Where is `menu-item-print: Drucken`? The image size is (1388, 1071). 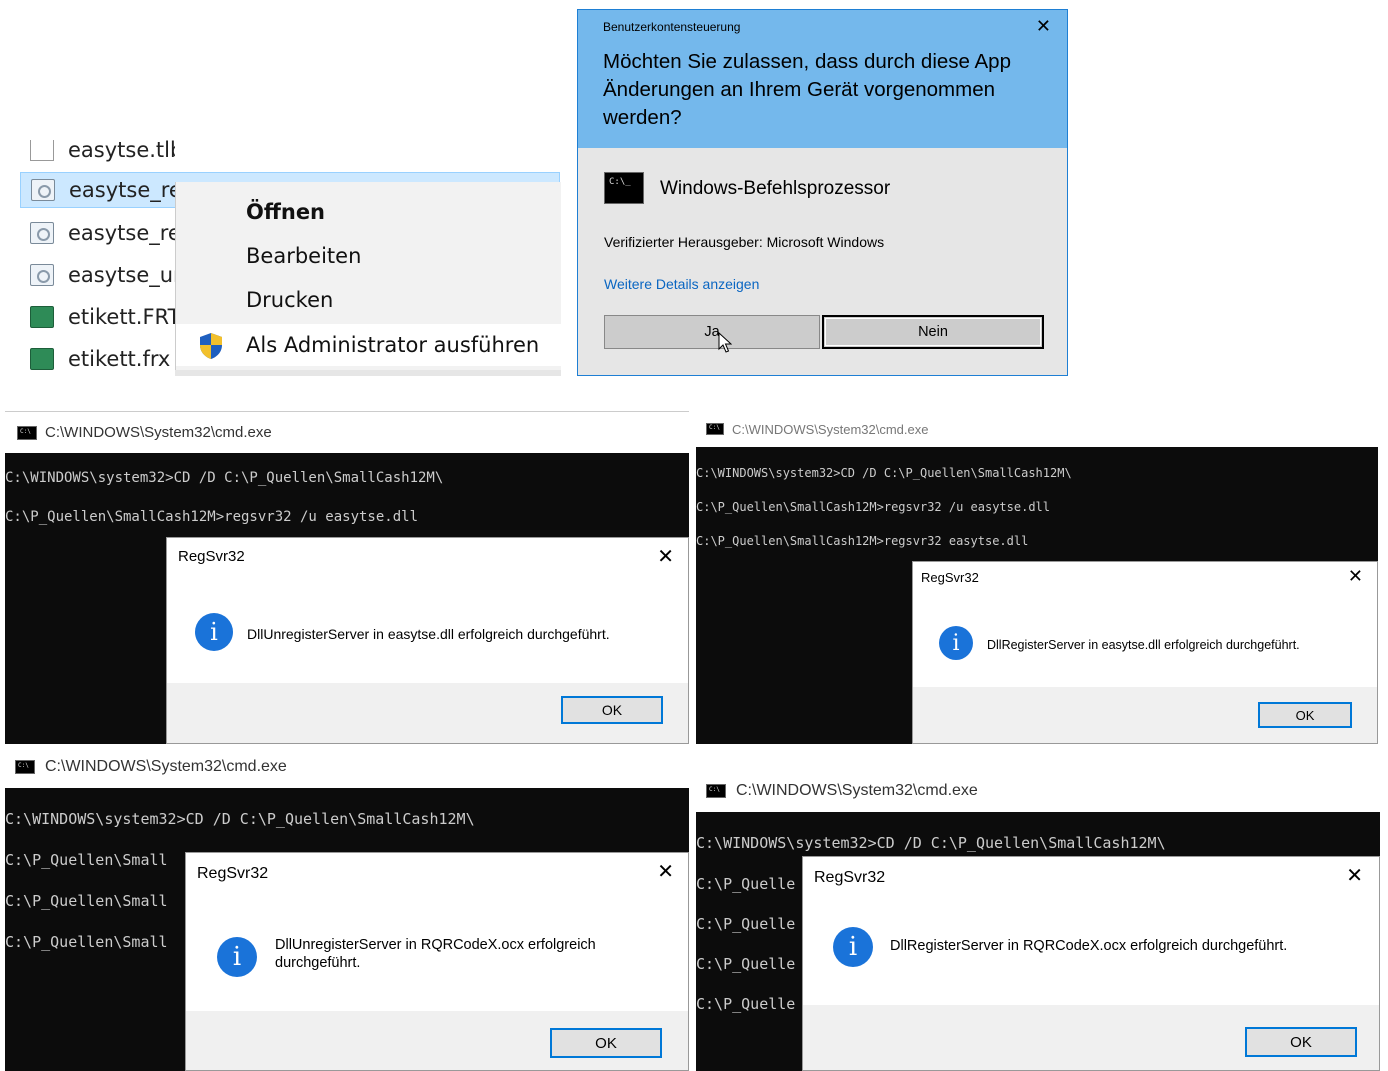
menu-item-print: Drucken is located at coordinates (289, 300).